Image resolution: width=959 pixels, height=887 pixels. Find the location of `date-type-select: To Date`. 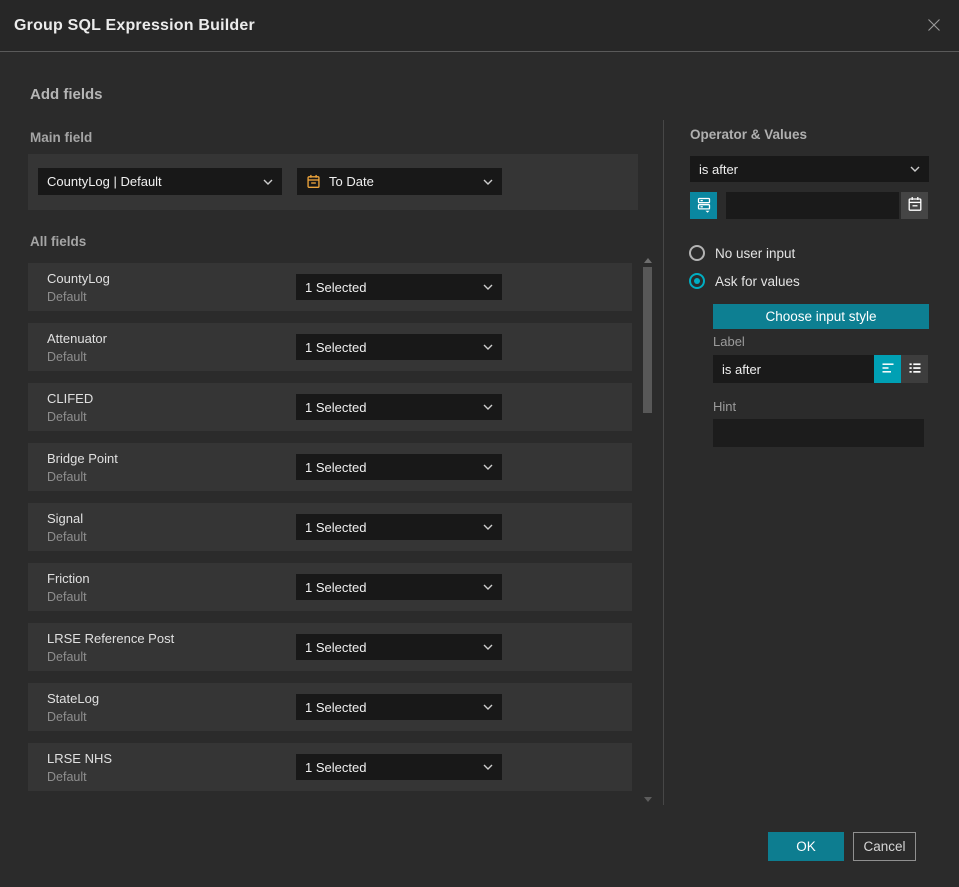

date-type-select: To Date is located at coordinates (399, 181).